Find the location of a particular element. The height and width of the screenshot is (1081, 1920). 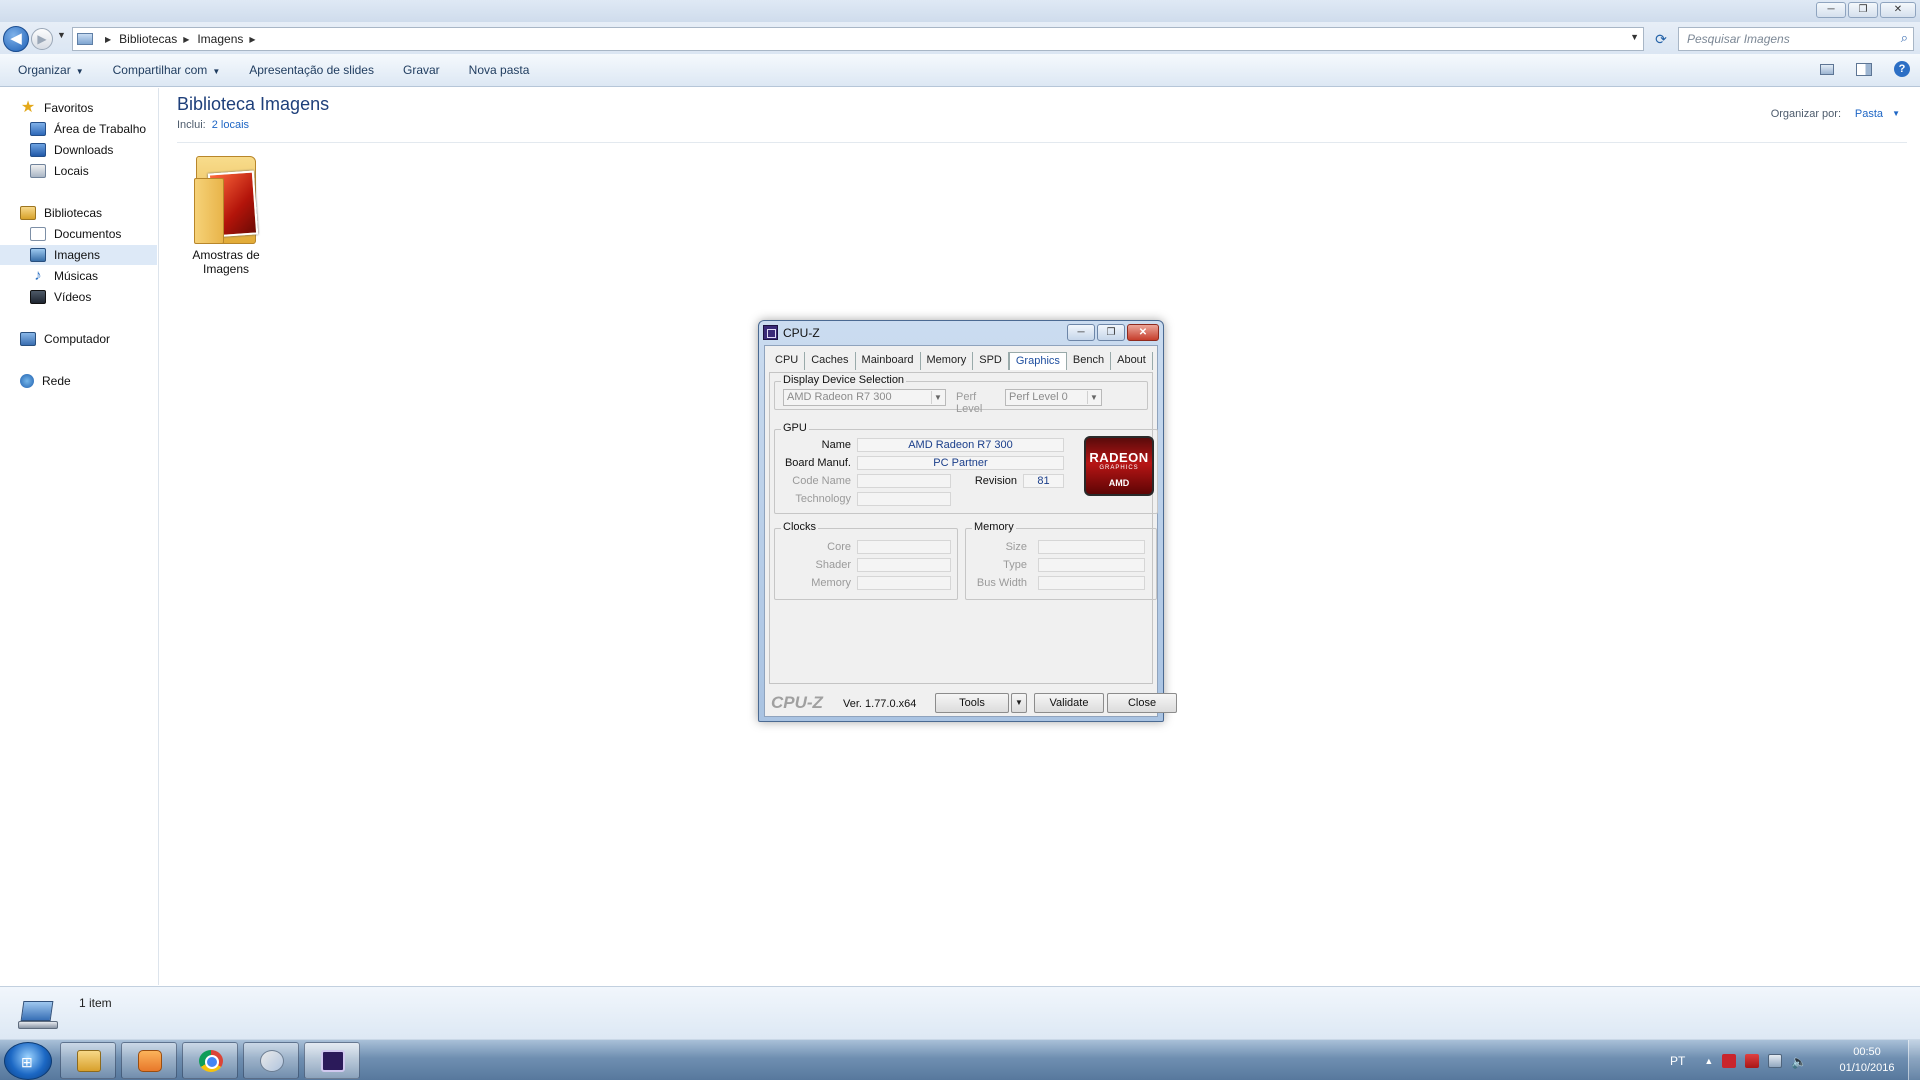

bus-width-label: Bus Width is located at coordinates (1001, 583).